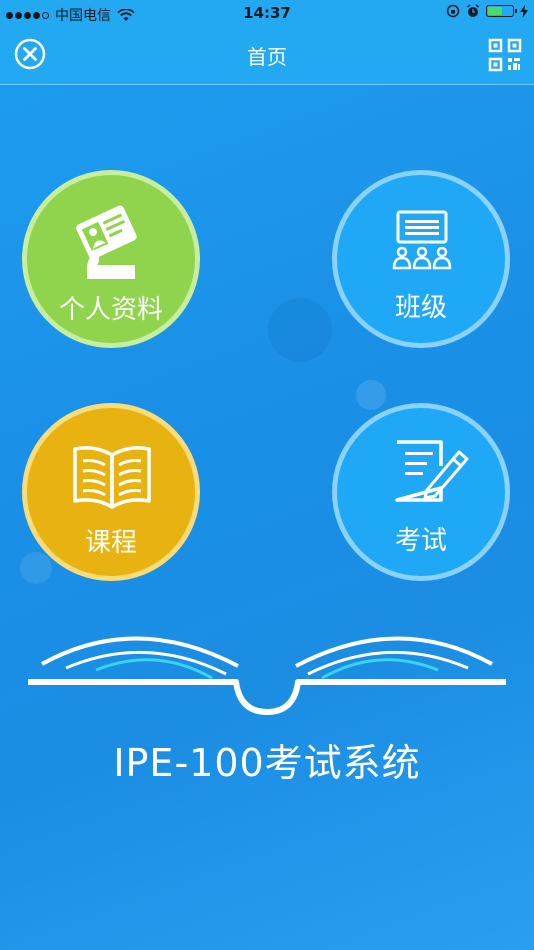 The width and height of the screenshot is (534, 950). What do you see at coordinates (267, 675) in the screenshot?
I see `open-book-logo` at bounding box center [267, 675].